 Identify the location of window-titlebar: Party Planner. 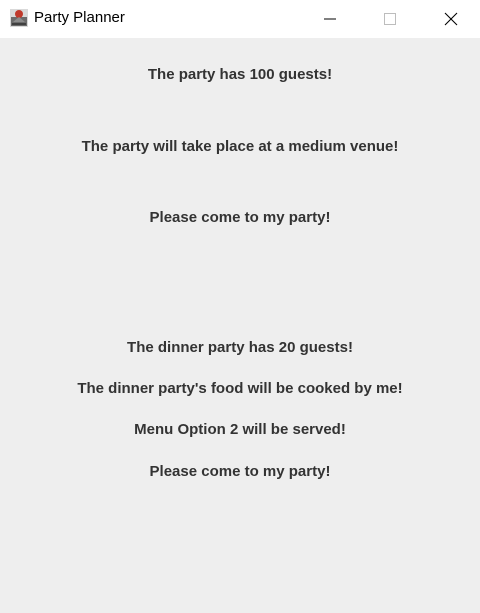
(240, 19).